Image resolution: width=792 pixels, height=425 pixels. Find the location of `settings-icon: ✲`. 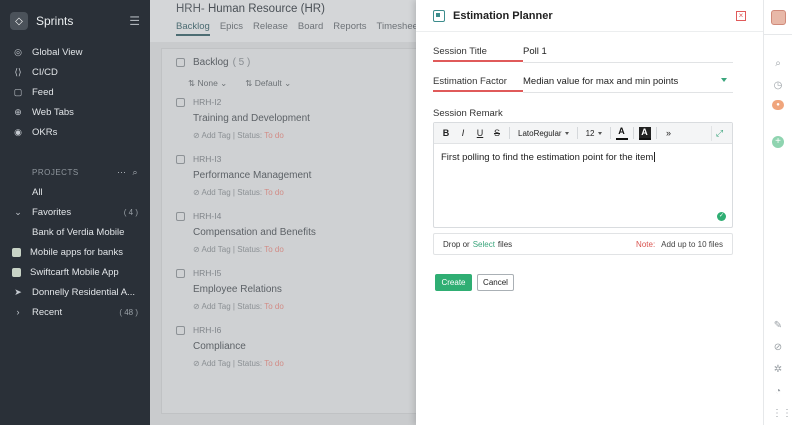

settings-icon: ✲ is located at coordinates (778, 370).